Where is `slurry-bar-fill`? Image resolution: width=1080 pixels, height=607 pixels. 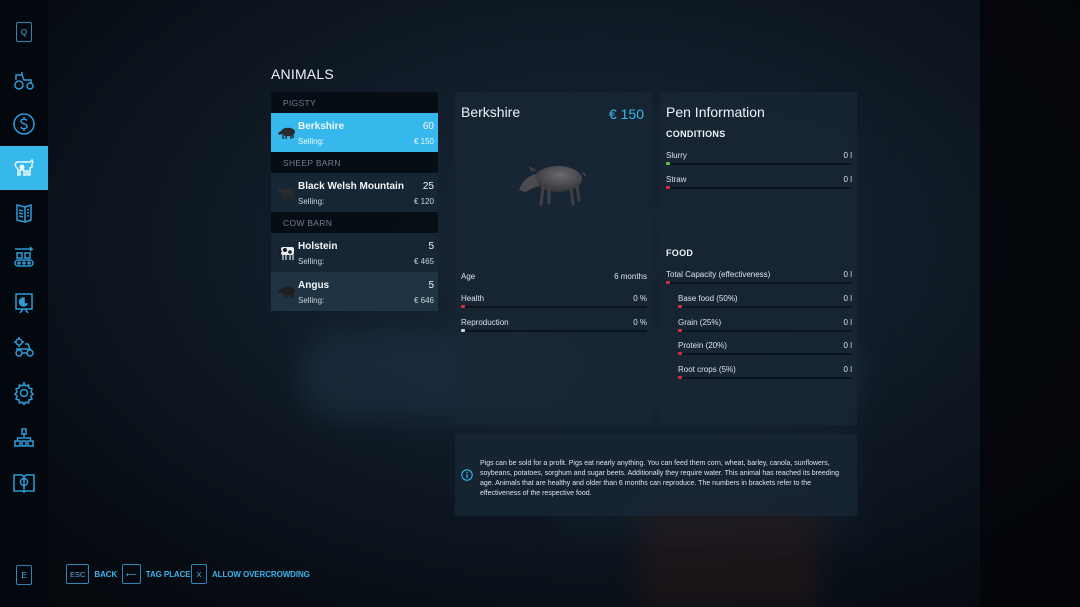
slurry-bar-fill is located at coordinates (668, 163).